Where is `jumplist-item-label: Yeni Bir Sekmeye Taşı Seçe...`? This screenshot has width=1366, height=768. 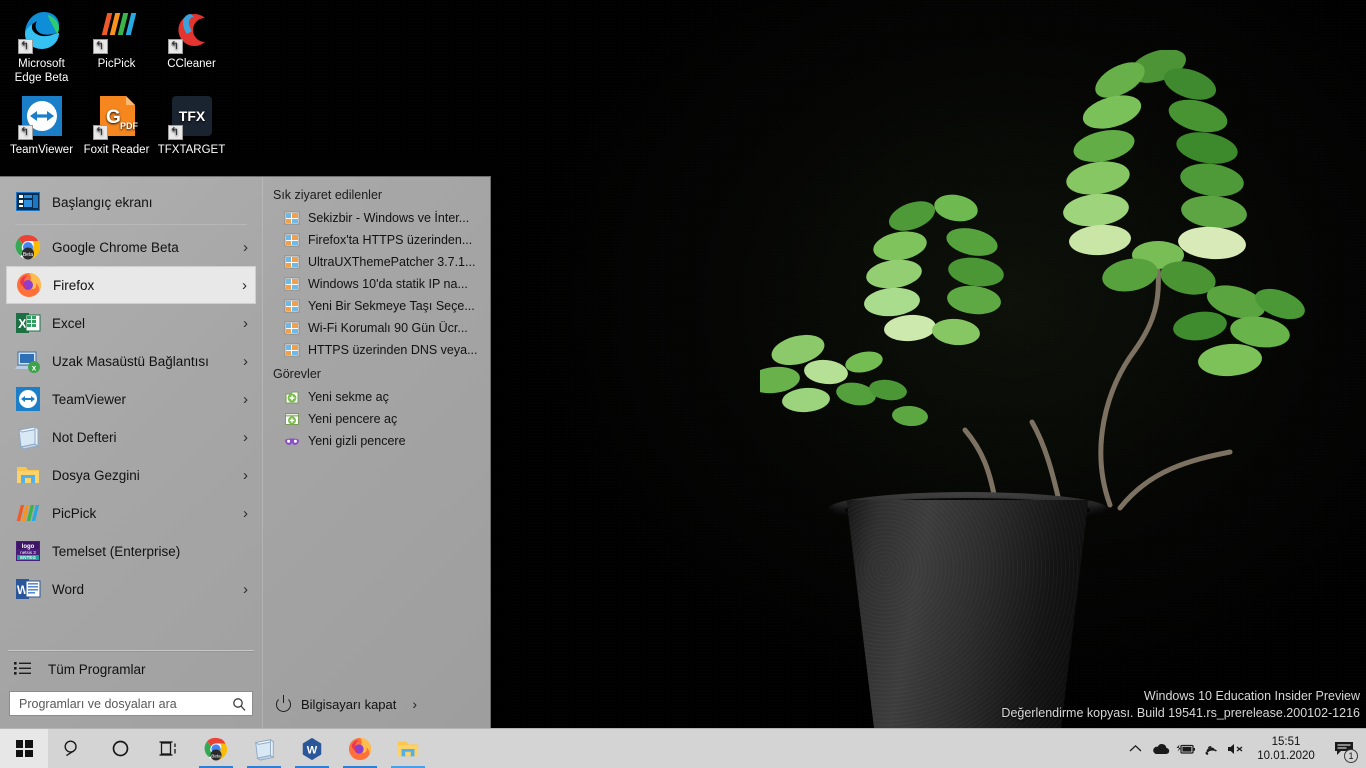
jumplist-item-label: Yeni Bir Sekmeye Taşı Seçe... is located at coordinates (391, 306).